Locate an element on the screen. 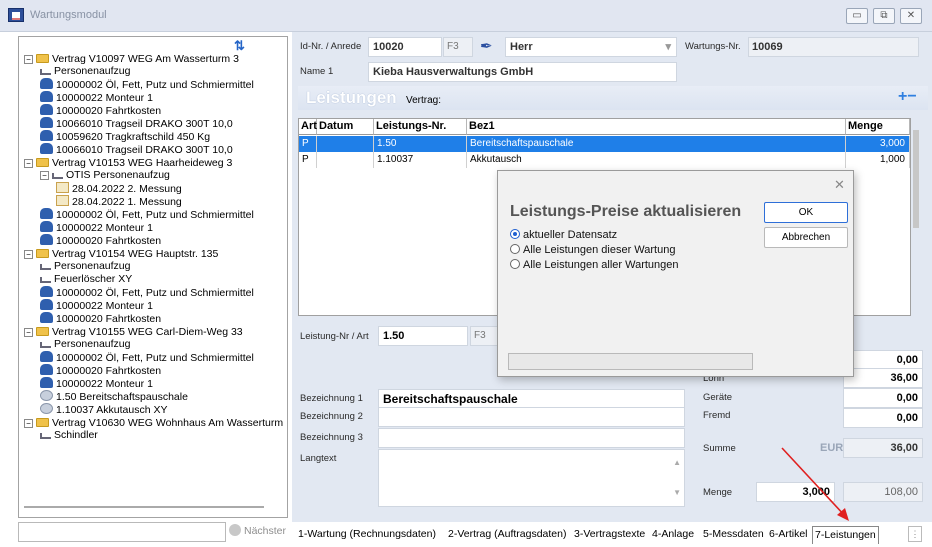 The image size is (932, 547). edit-pen-icon: ✒ is located at coordinates (486, 46).